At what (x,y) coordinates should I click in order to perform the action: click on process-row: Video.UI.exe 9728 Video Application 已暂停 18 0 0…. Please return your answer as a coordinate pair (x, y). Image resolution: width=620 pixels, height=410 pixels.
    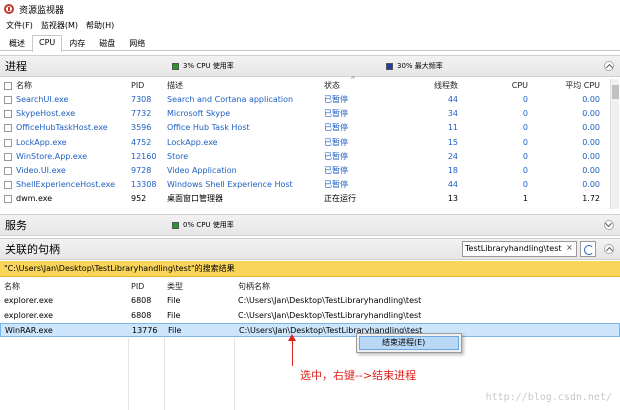
    Looking at the image, I should click on (310, 171).